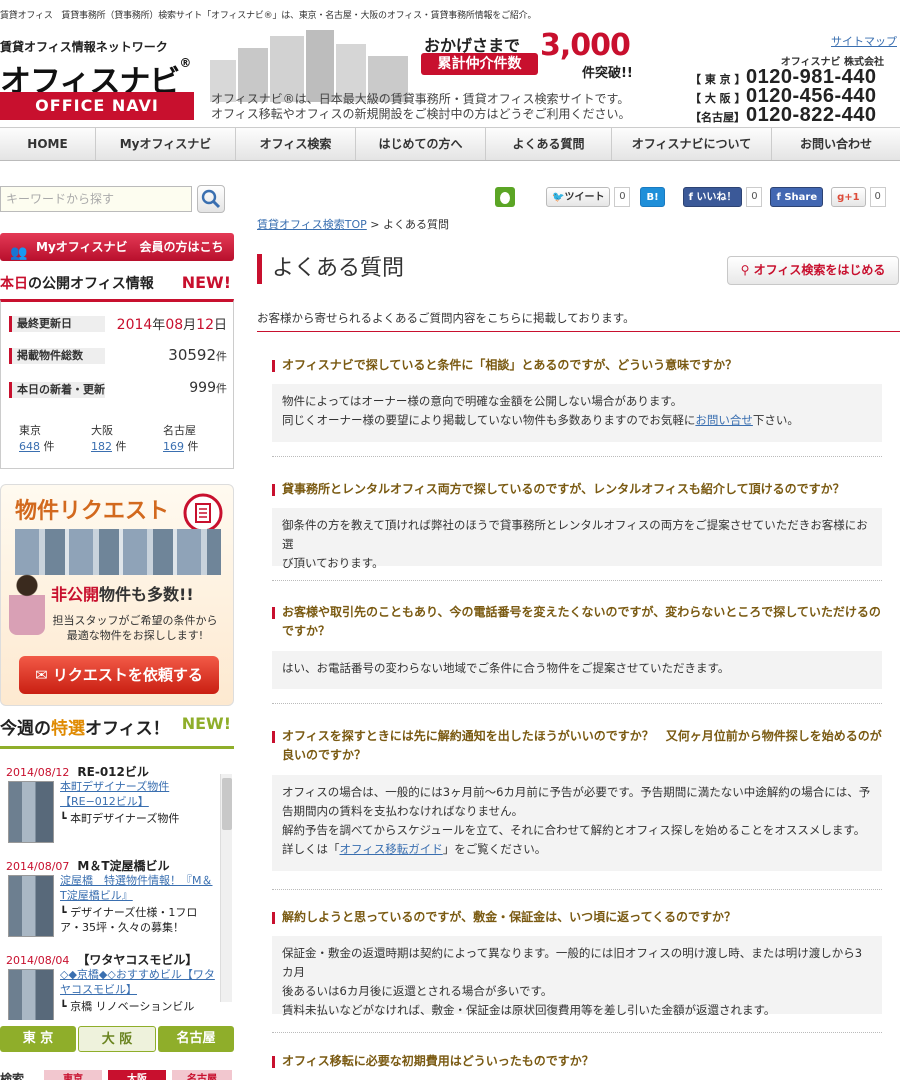 This screenshot has height=1080, width=900. What do you see at coordinates (718, 79) in the screenshot?
I see `phone-city: 【 東 京 】` at bounding box center [718, 79].